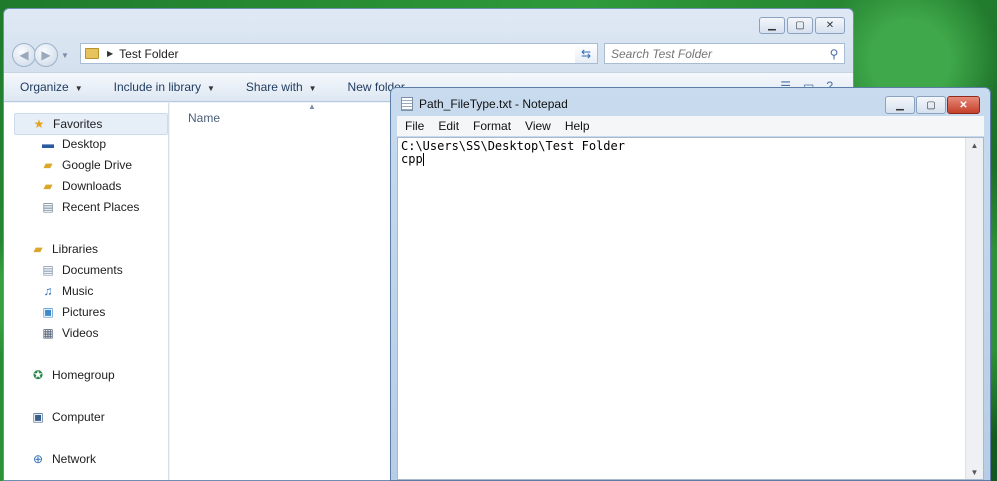  Describe the element at coordinates (350, 54) in the screenshot. I see `breadcrumb: Test Folder` at that location.